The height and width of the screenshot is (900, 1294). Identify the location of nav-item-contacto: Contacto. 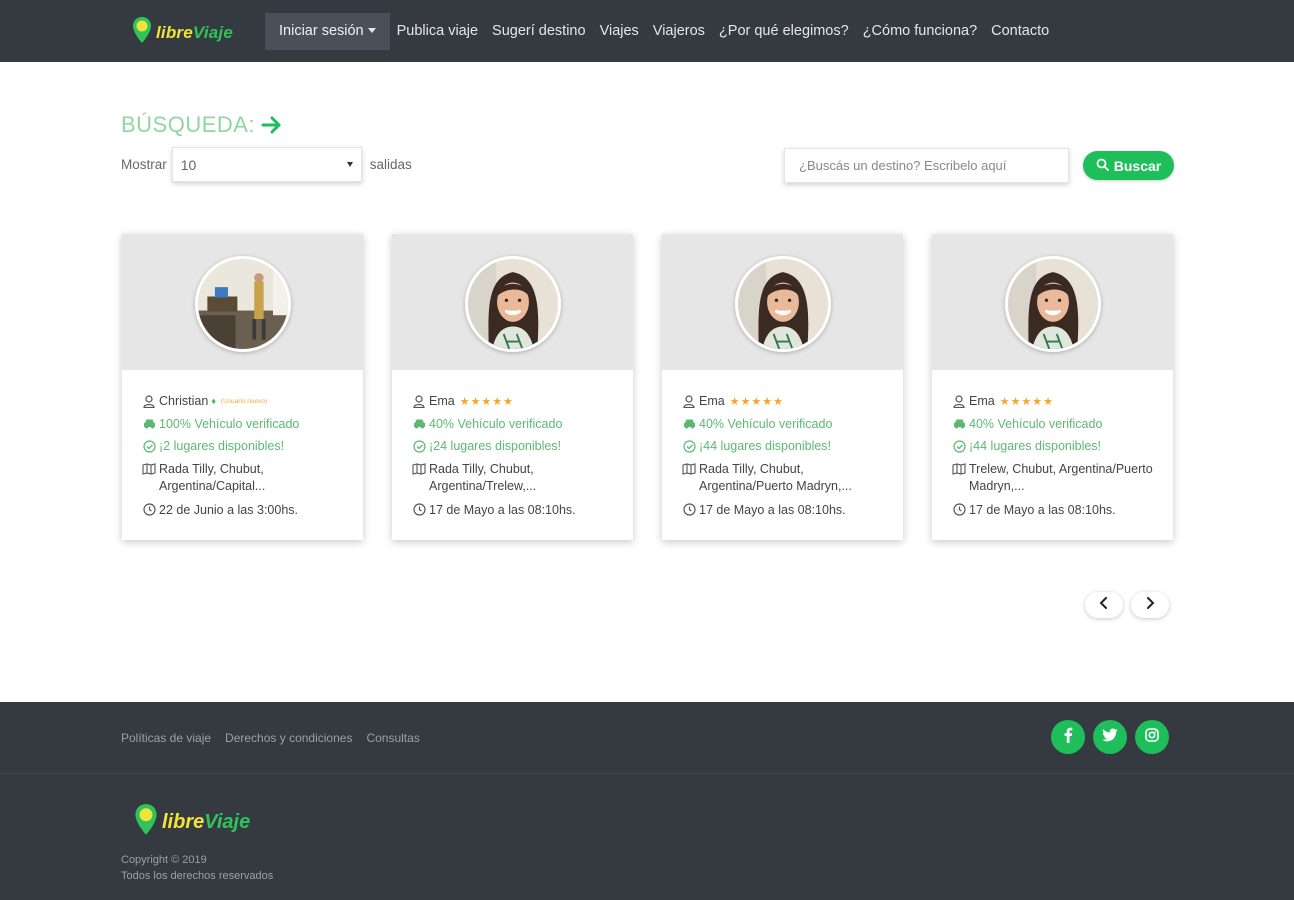
(1020, 31).